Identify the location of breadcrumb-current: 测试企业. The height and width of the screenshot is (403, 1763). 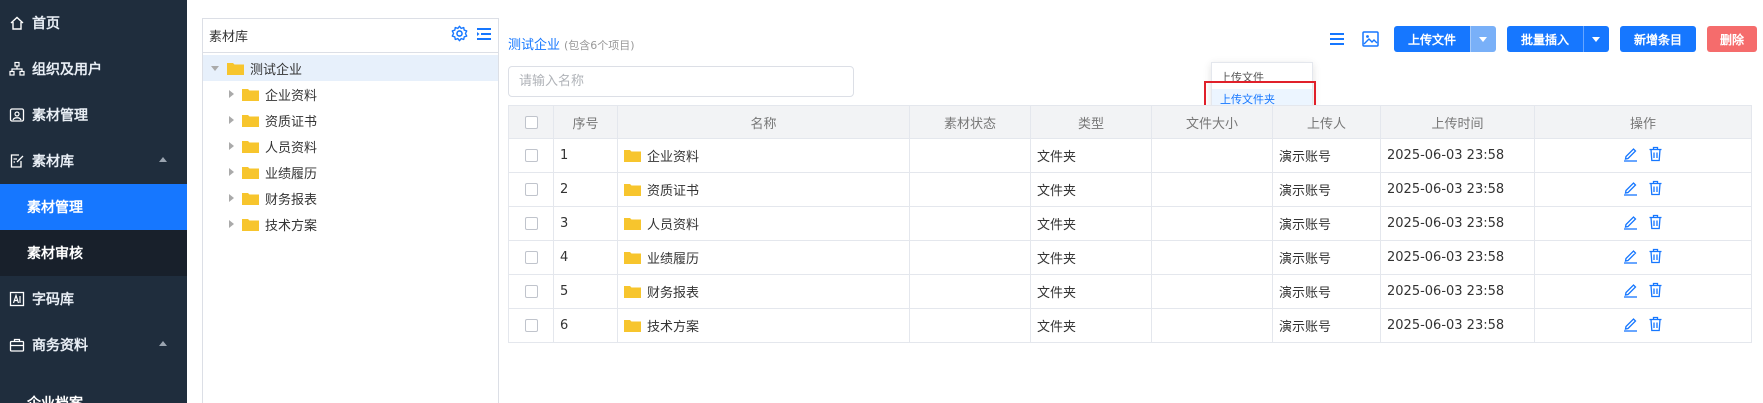
(534, 43).